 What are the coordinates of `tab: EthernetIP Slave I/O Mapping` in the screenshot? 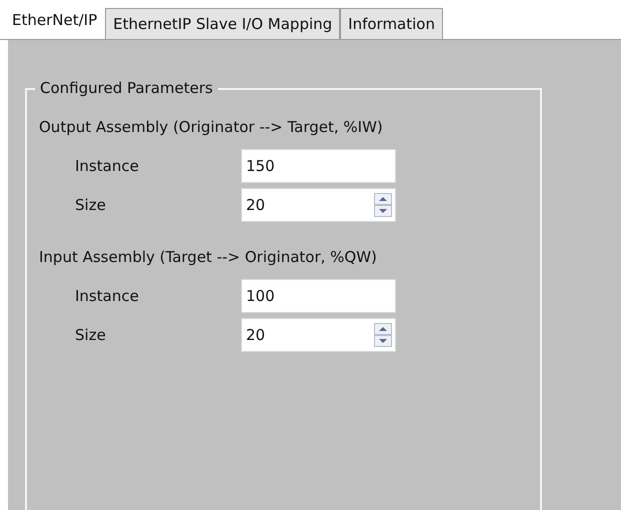 It's located at (222, 23).